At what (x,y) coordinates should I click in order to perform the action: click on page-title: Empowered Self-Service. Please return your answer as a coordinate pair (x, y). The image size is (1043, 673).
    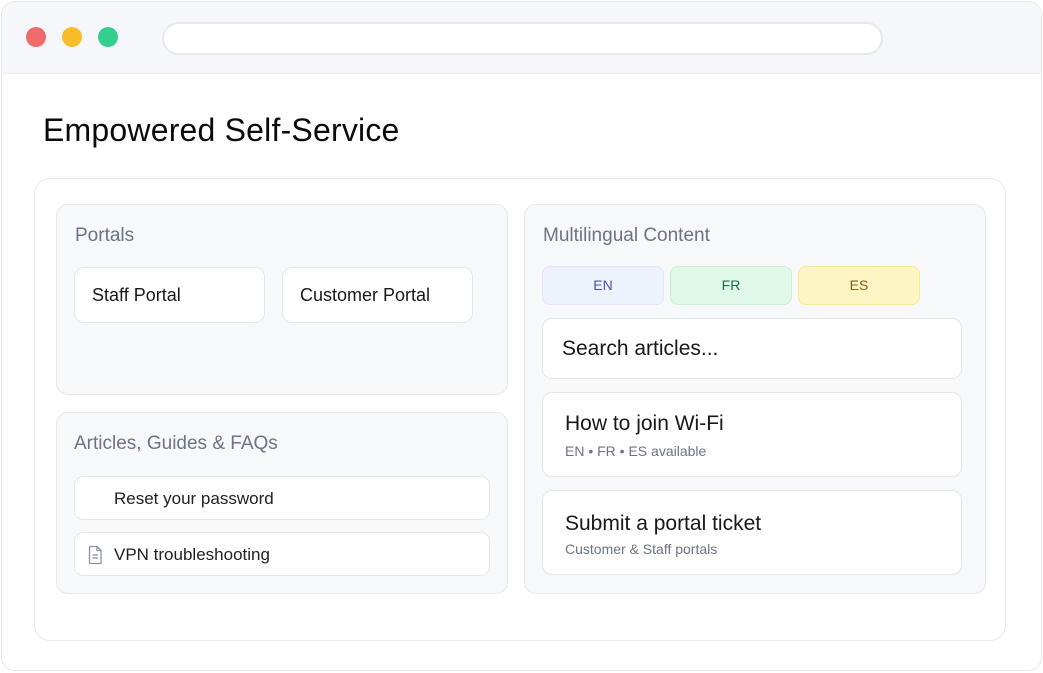
    Looking at the image, I should click on (221, 130).